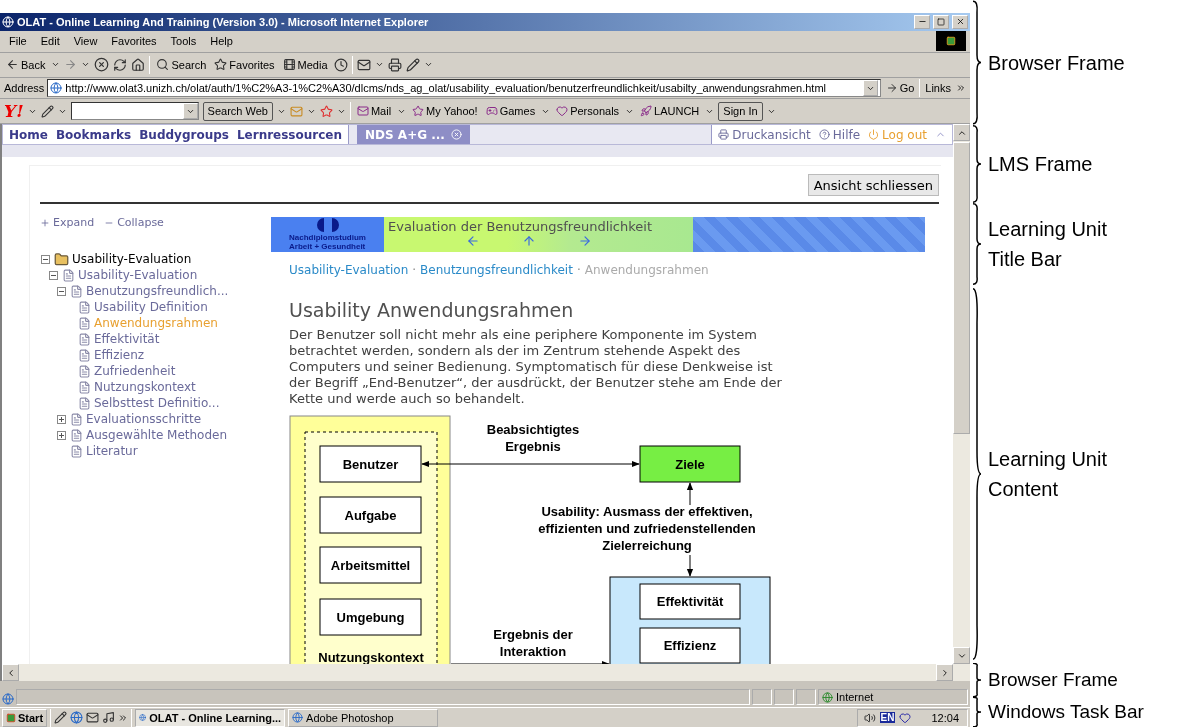  I want to click on tree-item: Usability Definition, so click(151, 307).